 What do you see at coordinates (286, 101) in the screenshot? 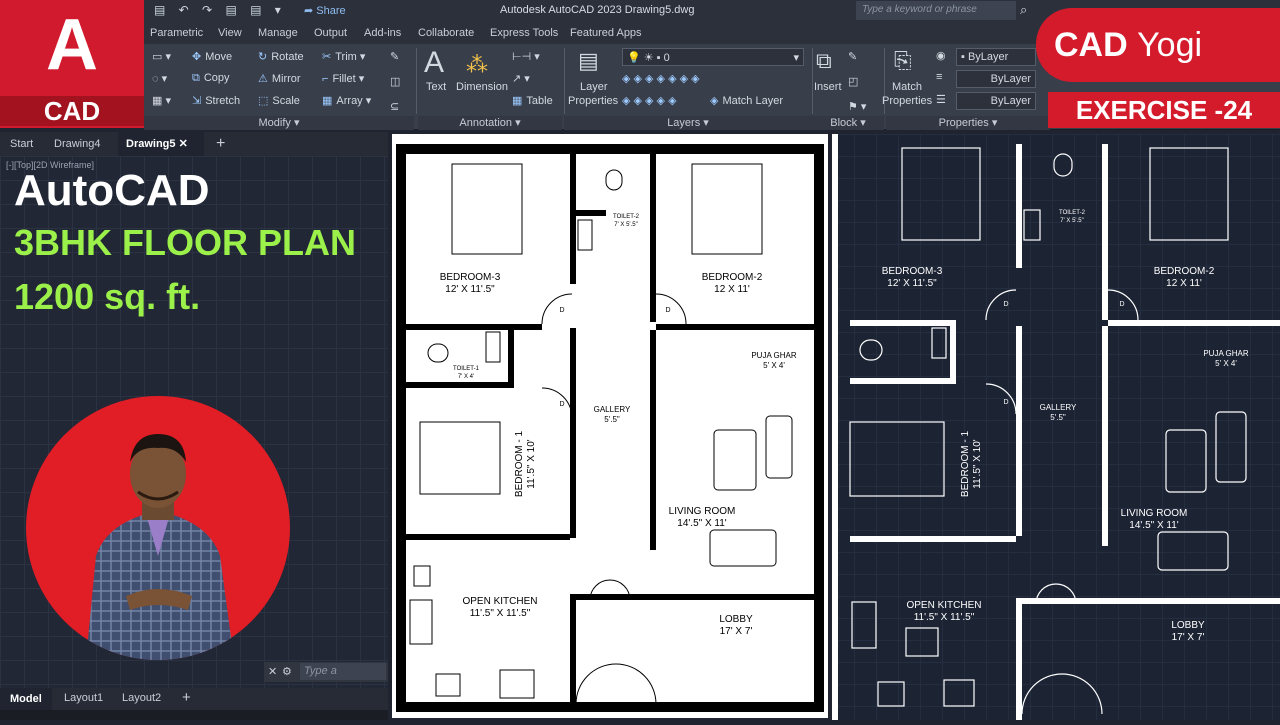
I see `scale-label: Scale` at bounding box center [286, 101].